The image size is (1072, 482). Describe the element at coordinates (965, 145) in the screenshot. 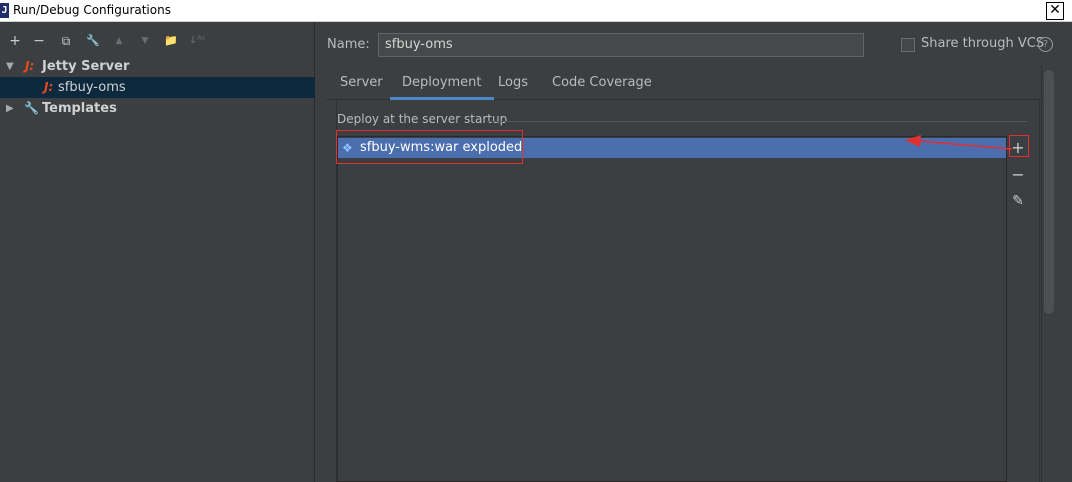

I see `annotation-arrow-line` at that location.